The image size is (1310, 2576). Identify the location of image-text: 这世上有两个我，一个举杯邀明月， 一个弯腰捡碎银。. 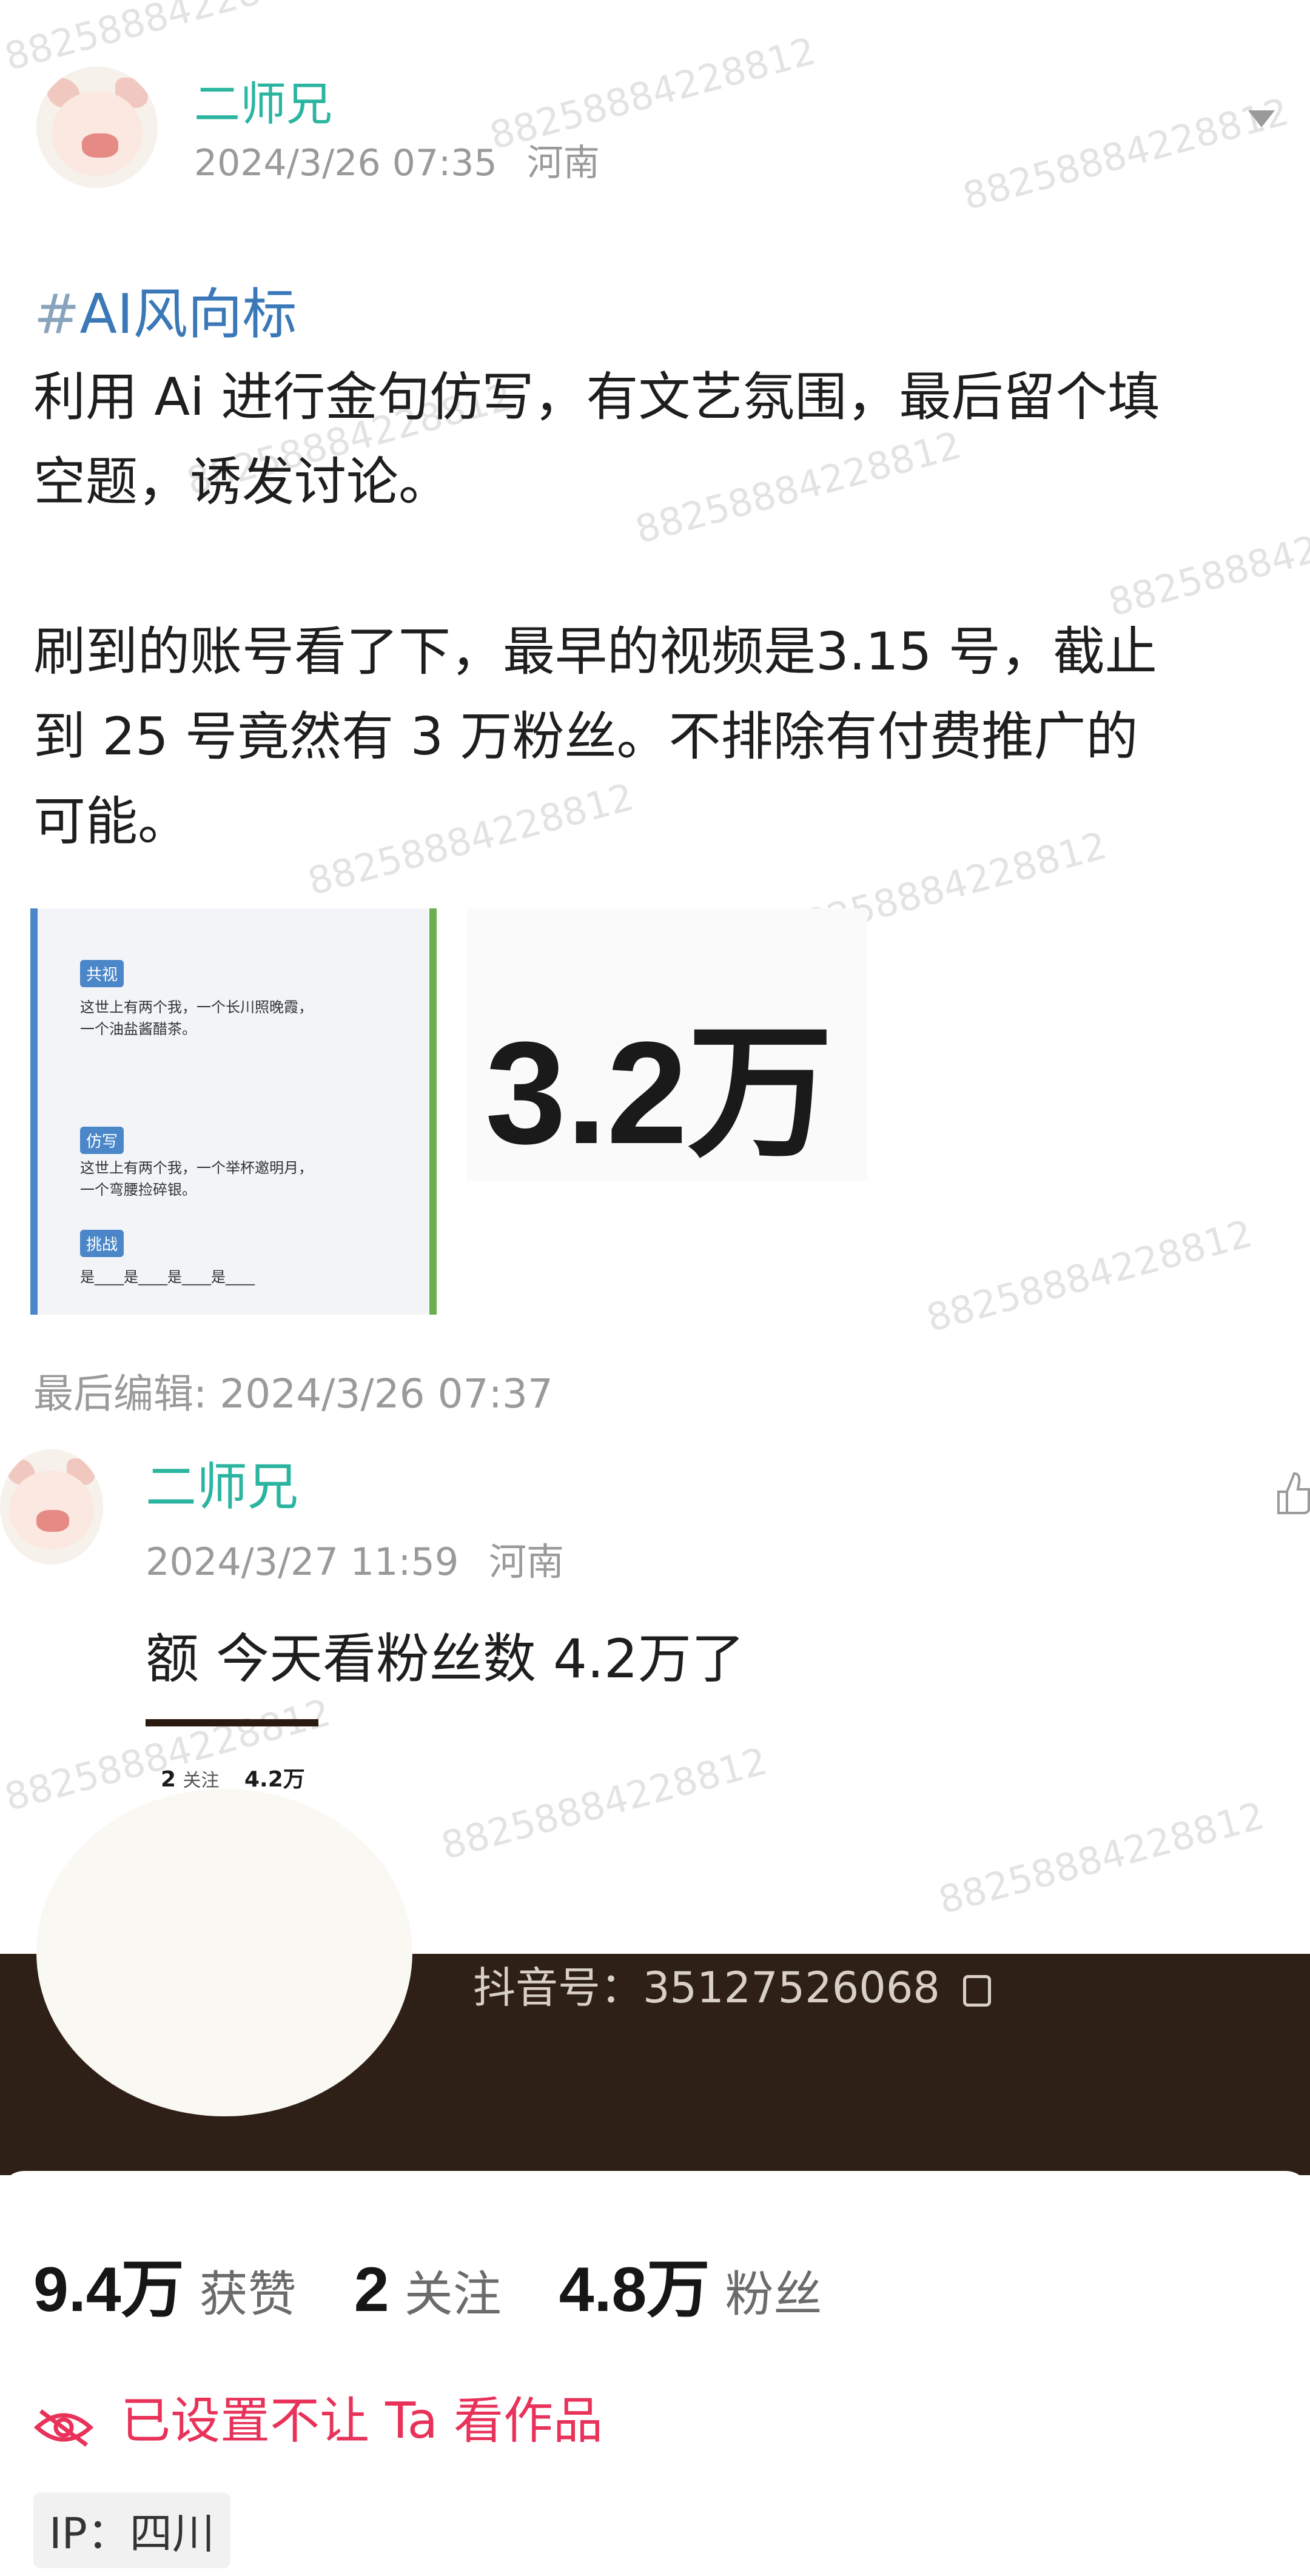
(196, 1178).